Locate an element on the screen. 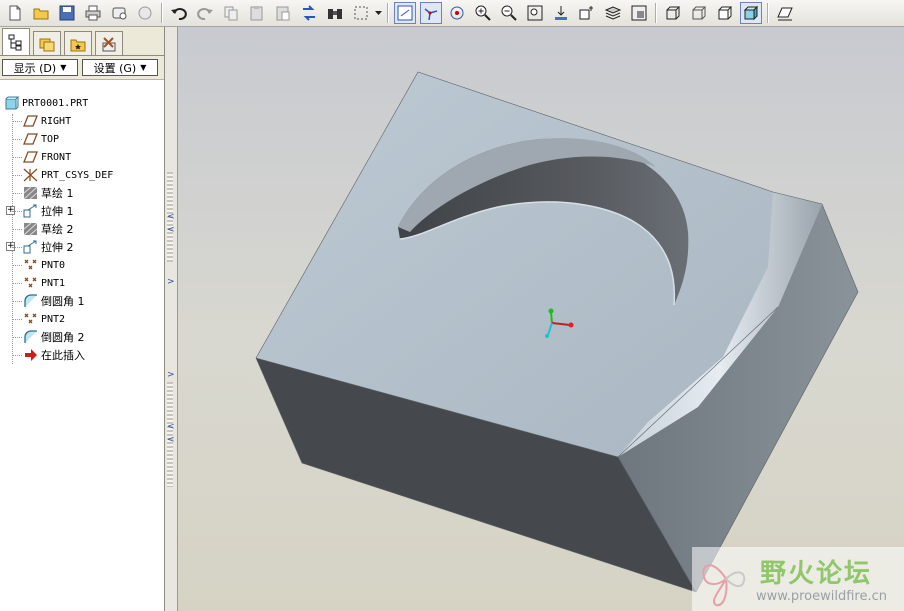 This screenshot has width=904, height=611. hidden-line-button is located at coordinates (699, 13).